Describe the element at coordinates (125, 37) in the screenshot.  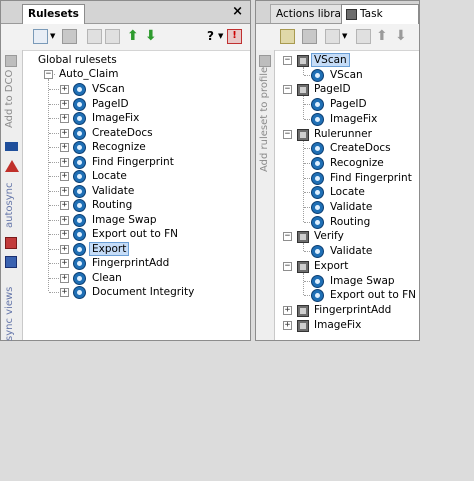
I see `rulesets-toolbar: ▼ ⬆ ⬇ ? ▼ !` at that location.